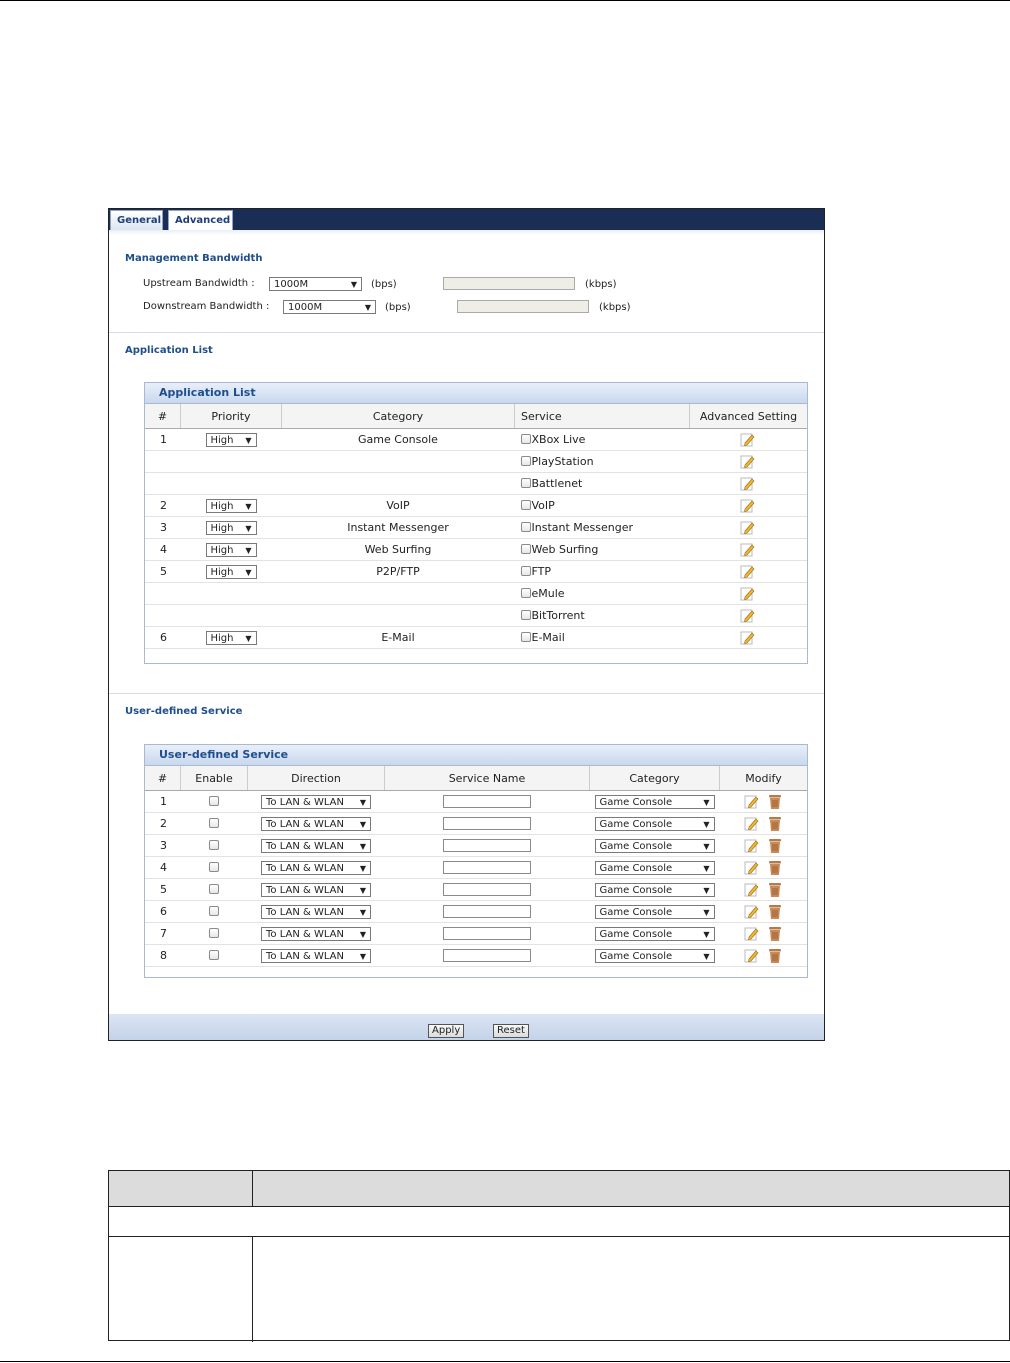  Describe the element at coordinates (559, 1222) in the screenshot. I see `description-section-row` at that location.